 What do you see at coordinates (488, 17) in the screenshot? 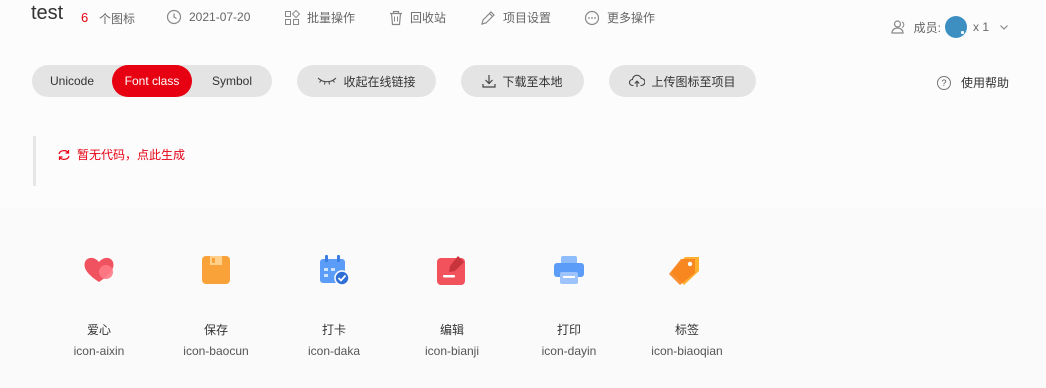
I see `pencil-icon` at bounding box center [488, 17].